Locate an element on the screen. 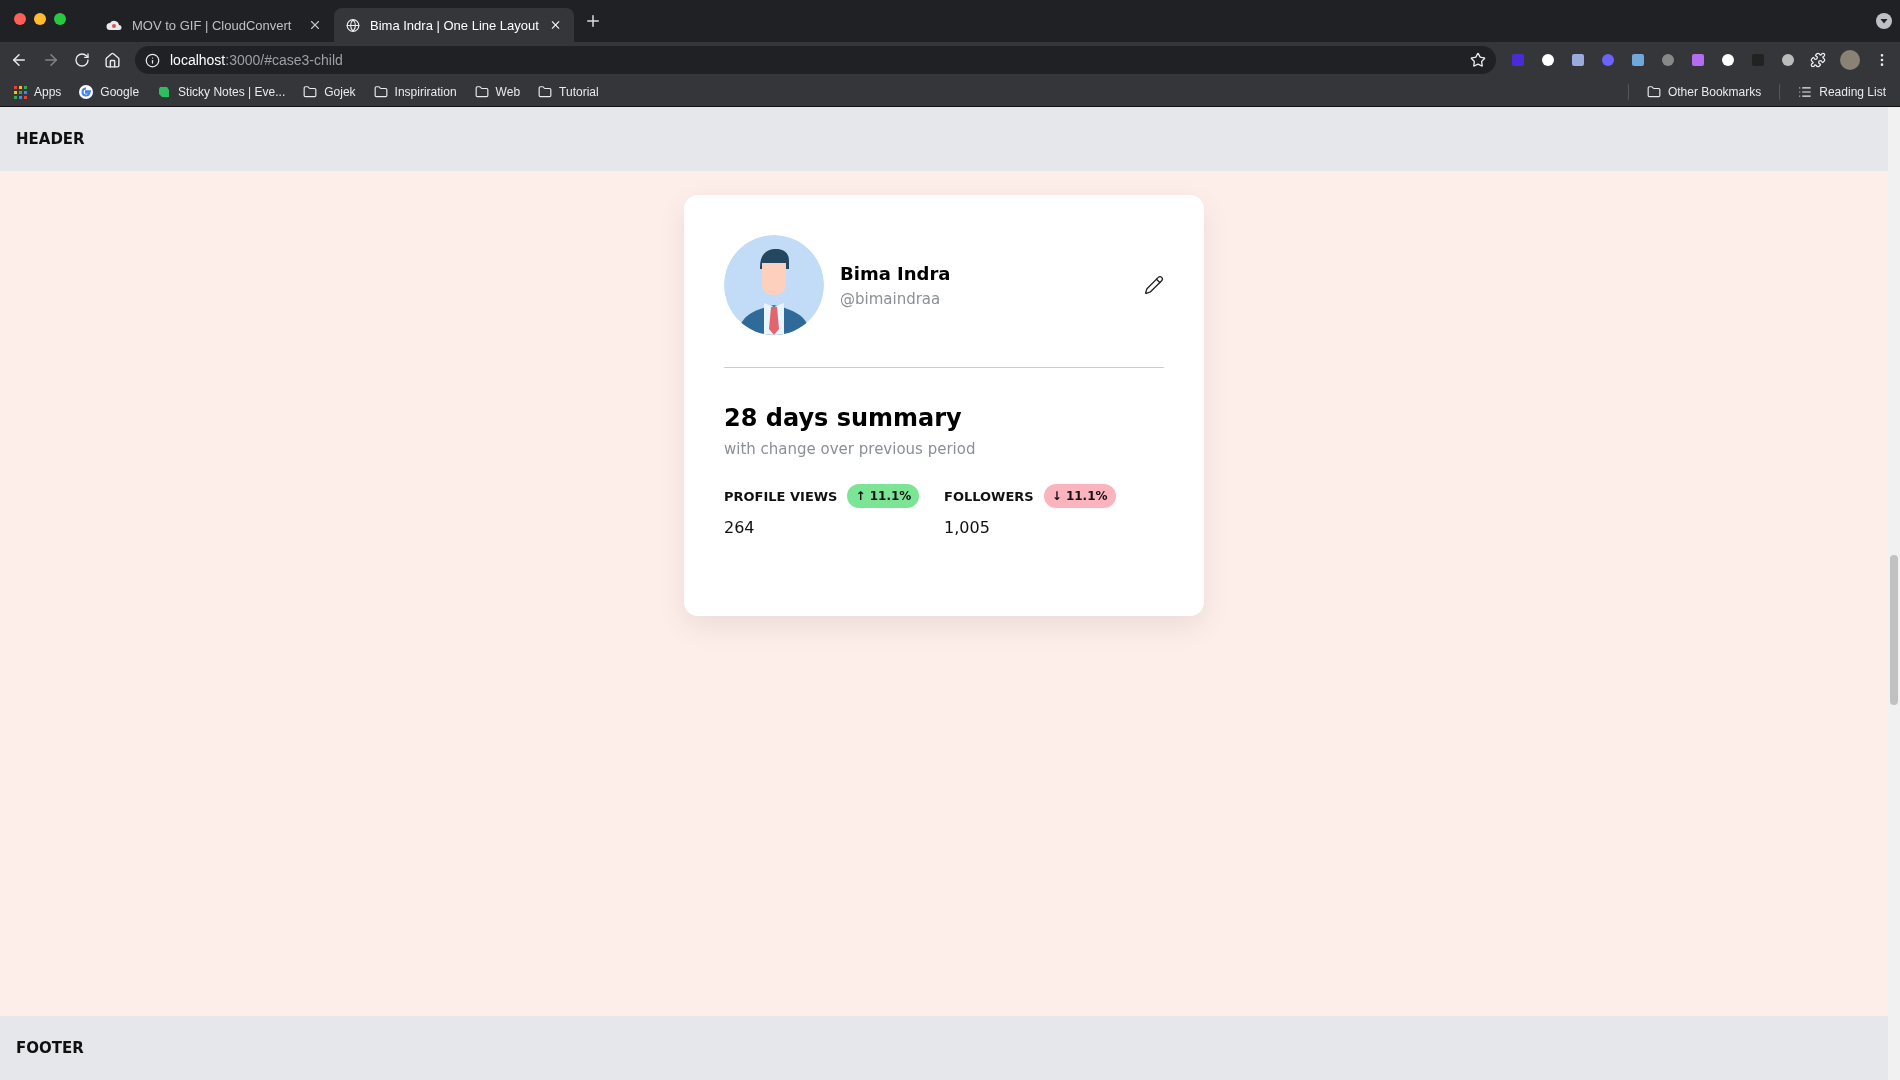 The width and height of the screenshot is (1900, 1080). bookmark-item: Gojek is located at coordinates (329, 92).